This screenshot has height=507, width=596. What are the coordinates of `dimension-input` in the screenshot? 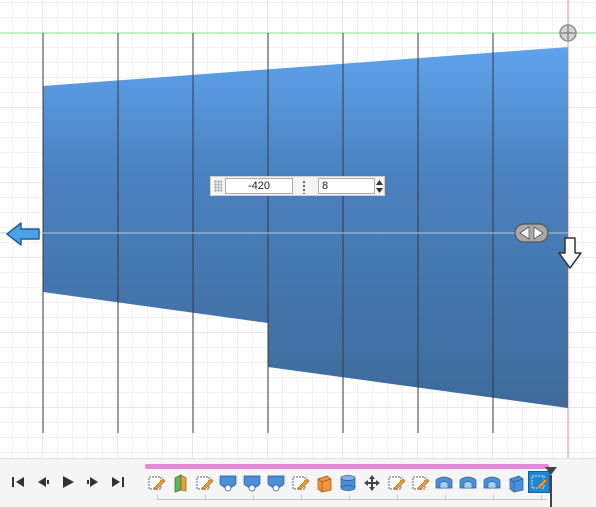 It's located at (259, 186).